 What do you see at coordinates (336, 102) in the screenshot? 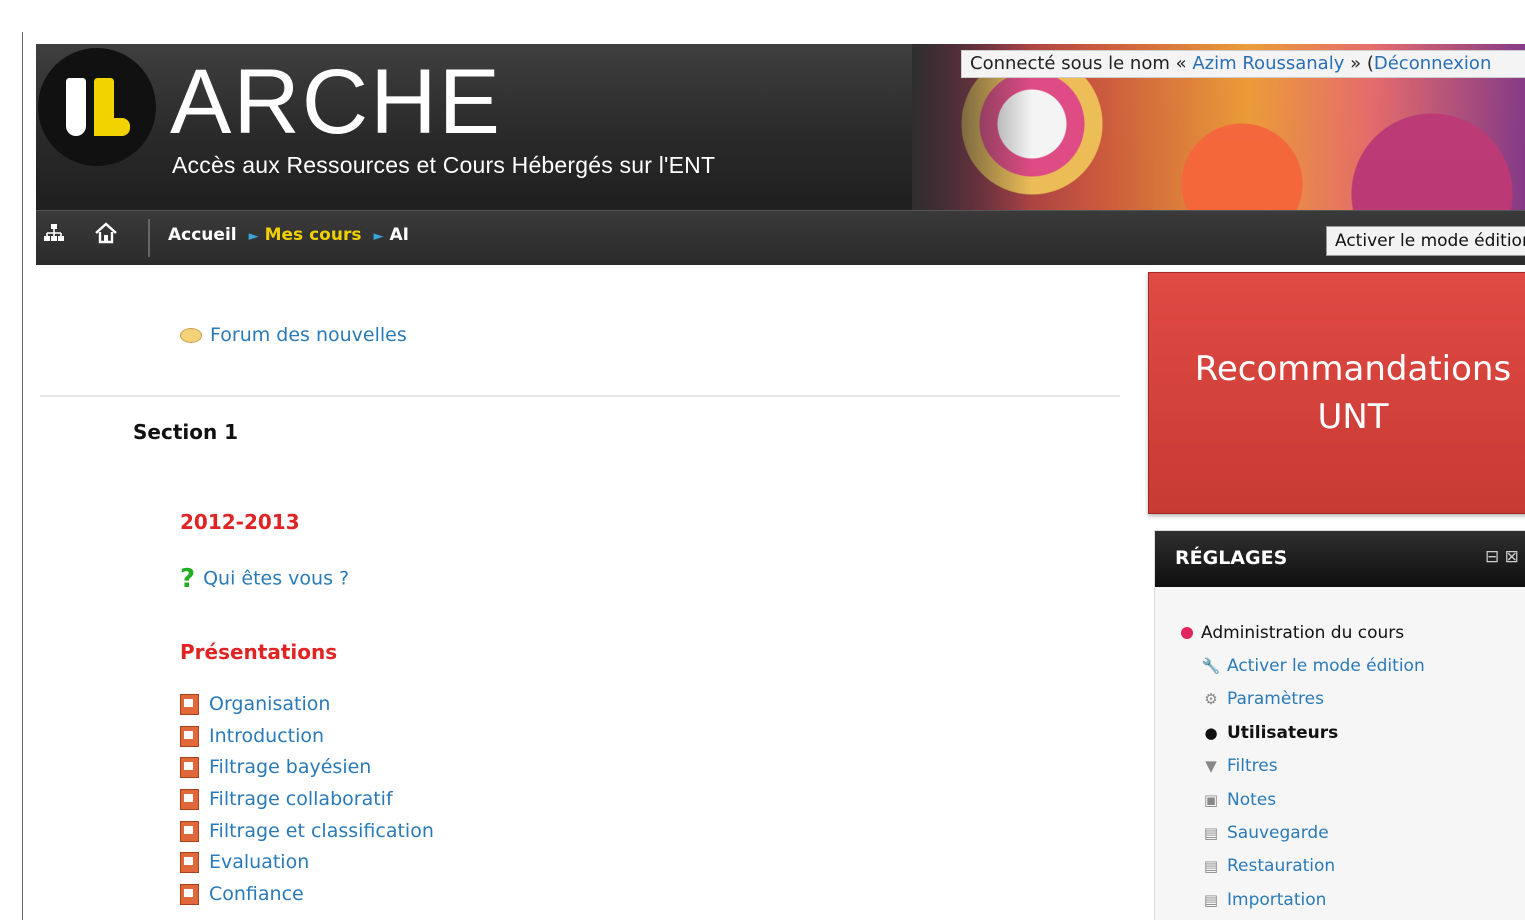
I see `app-title: ARCHE` at bounding box center [336, 102].